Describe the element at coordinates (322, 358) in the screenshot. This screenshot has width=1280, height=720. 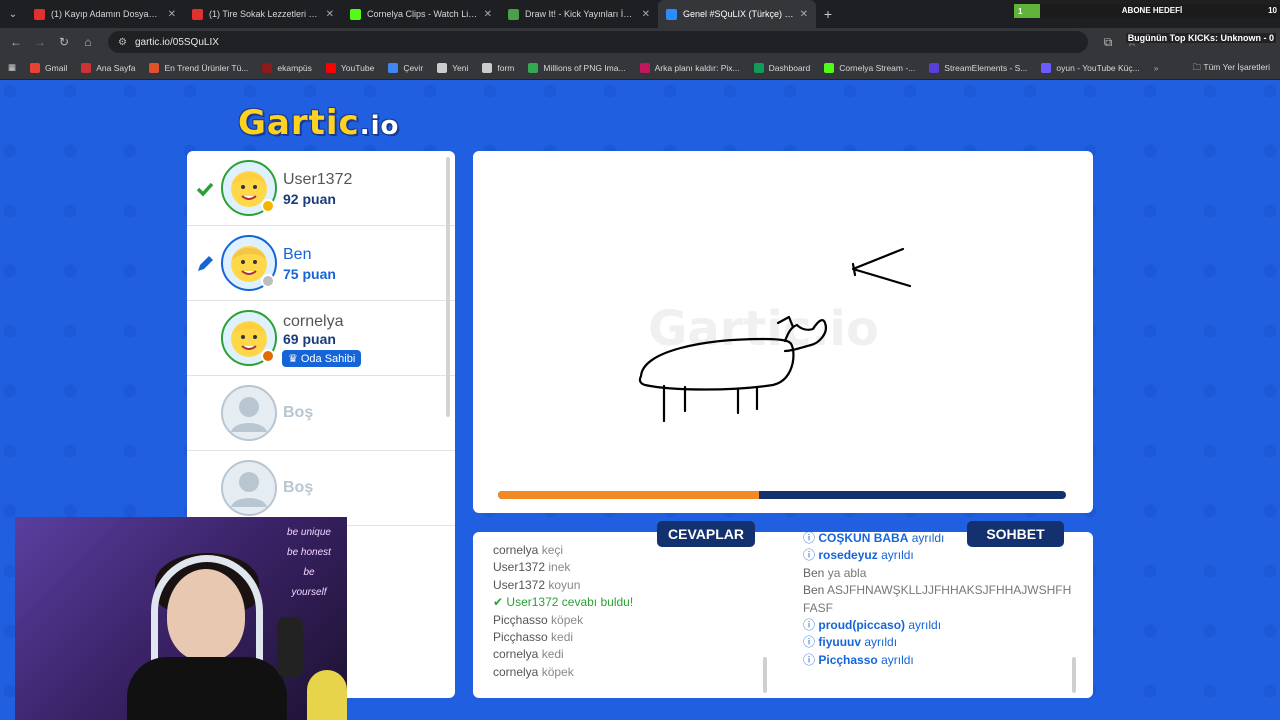
I see `room-owner-badge: ♛ Oda Sahibi` at that location.